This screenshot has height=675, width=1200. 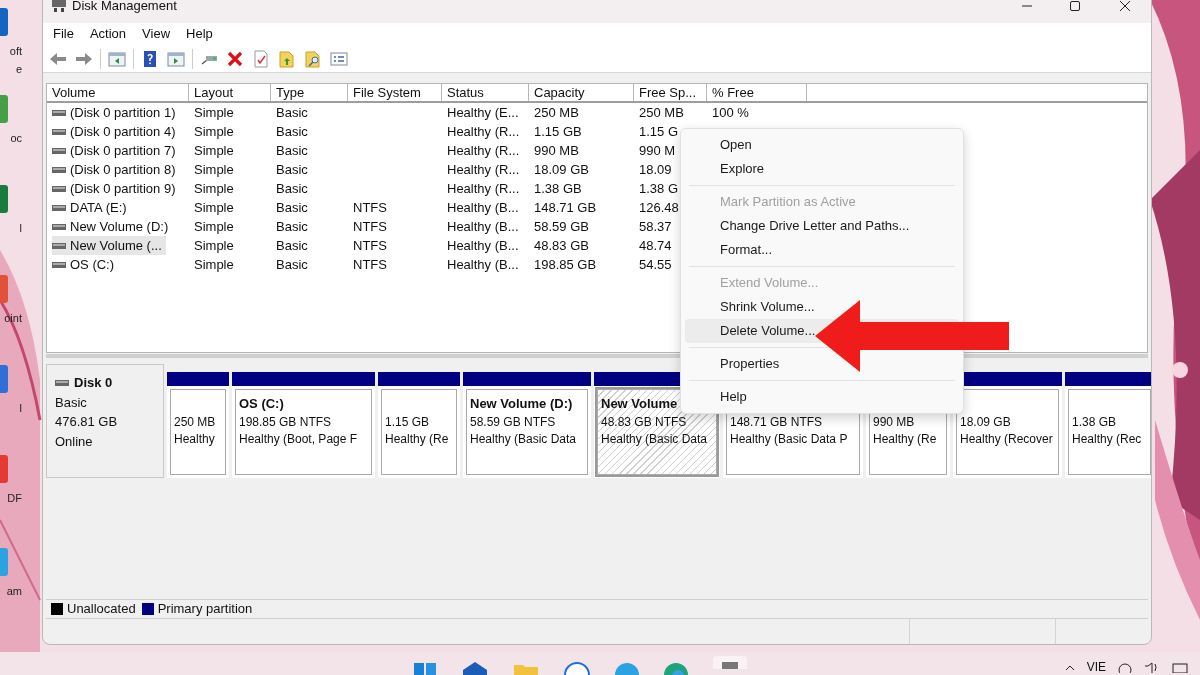 I want to click on volume-name: New Volume (D:), so click(x=112, y=226).